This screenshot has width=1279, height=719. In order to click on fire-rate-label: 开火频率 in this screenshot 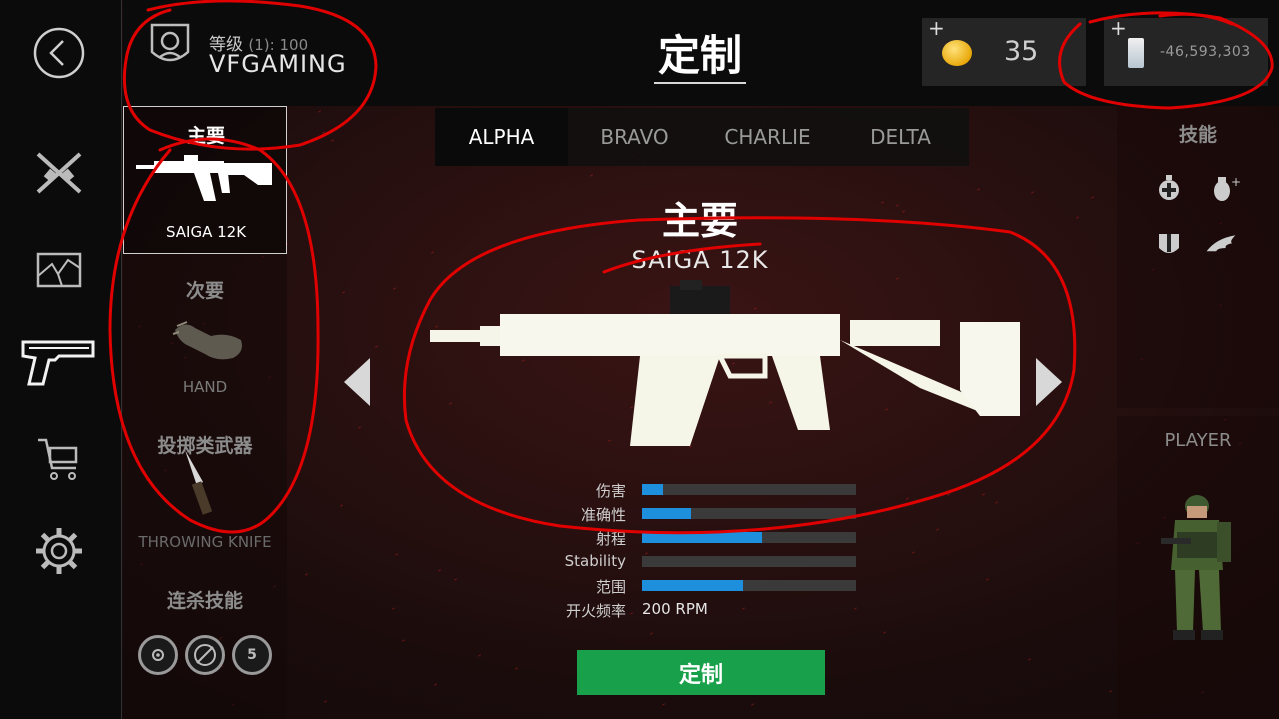, I will do `click(595, 611)`.